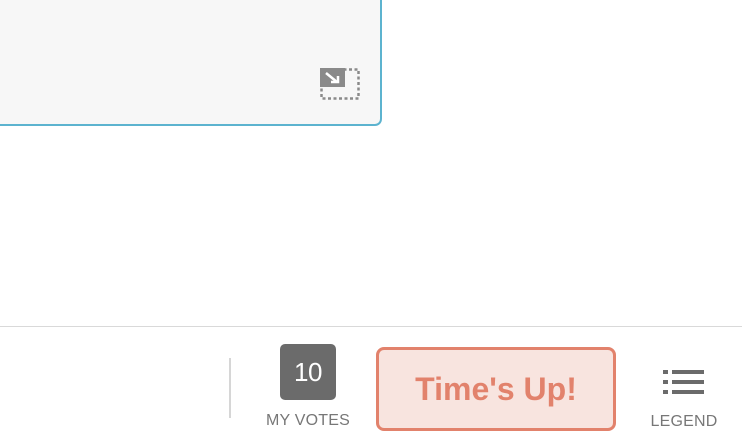  I want to click on times-up-button: Time's Up!, so click(496, 389).